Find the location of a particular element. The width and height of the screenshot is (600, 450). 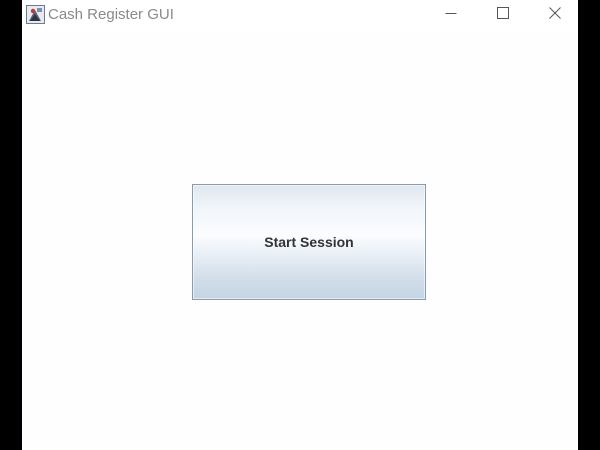

maximize-button is located at coordinates (503, 15).